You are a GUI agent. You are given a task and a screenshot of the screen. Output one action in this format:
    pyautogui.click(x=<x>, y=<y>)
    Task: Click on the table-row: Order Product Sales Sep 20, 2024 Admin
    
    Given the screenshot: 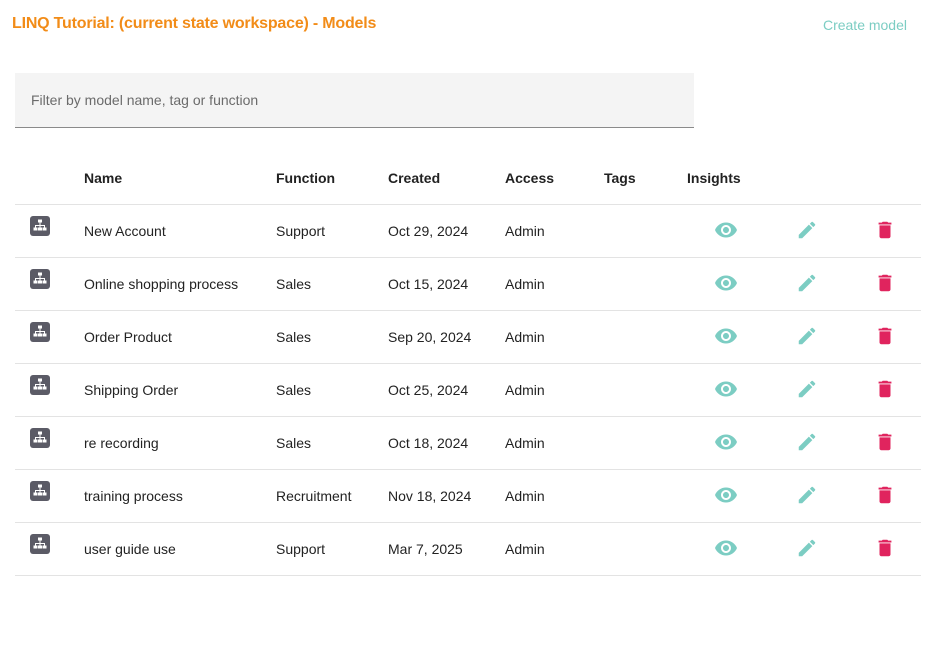 What is the action you would take?
    pyautogui.click(x=468, y=337)
    